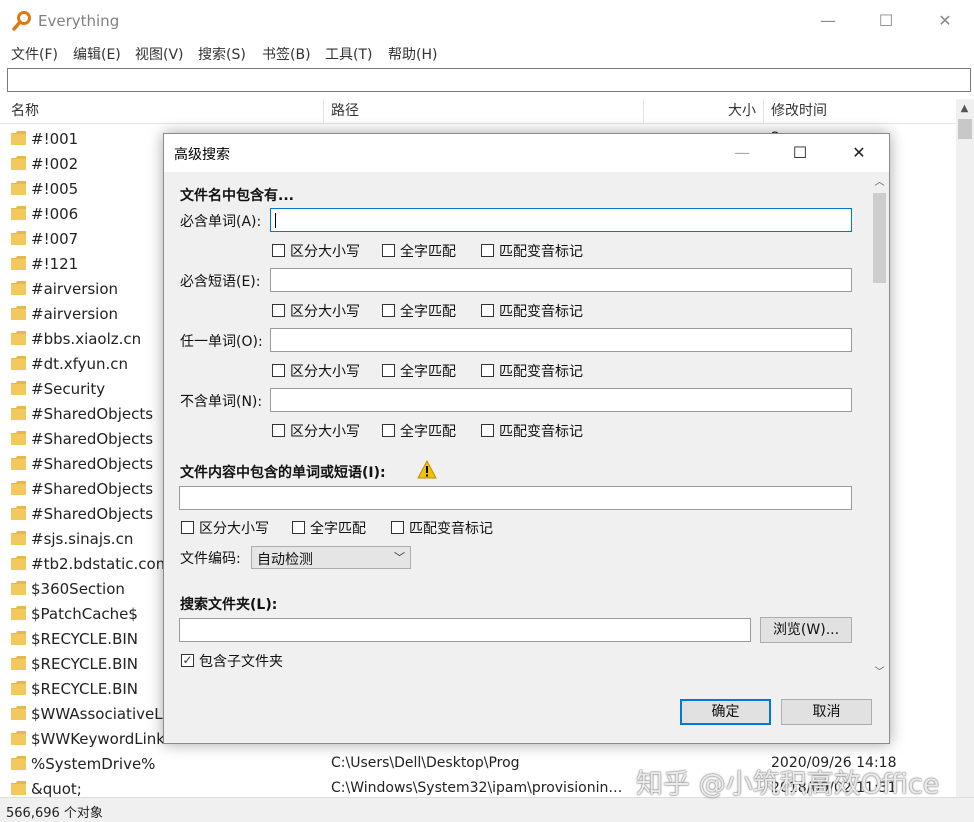  I want to click on scroll-down-icon: ﹀, so click(879, 673).